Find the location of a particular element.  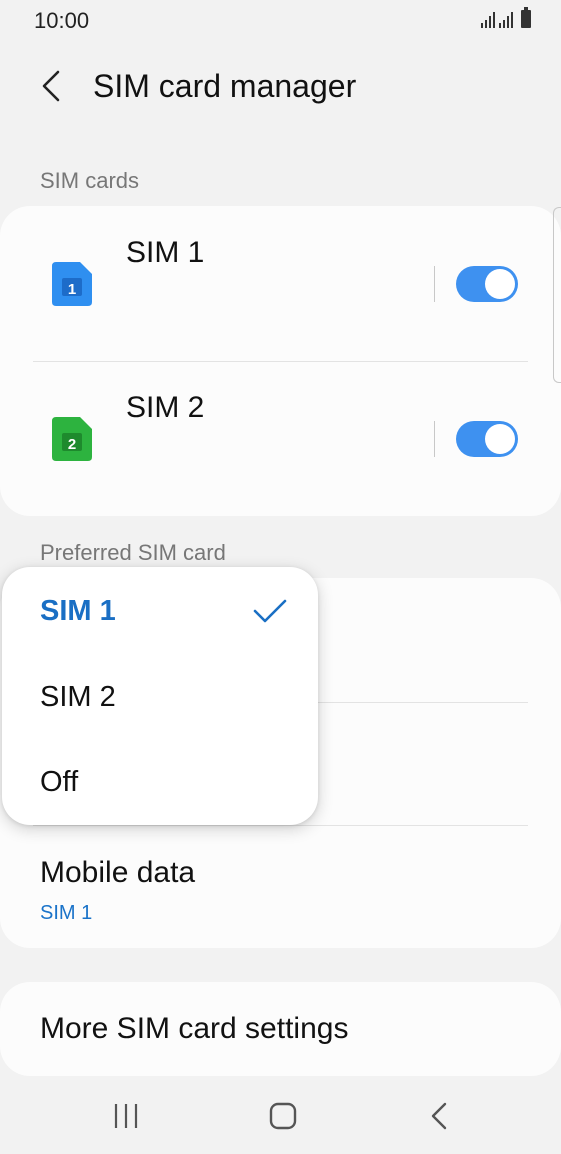

signal-1-icon is located at coordinates (488, 19).